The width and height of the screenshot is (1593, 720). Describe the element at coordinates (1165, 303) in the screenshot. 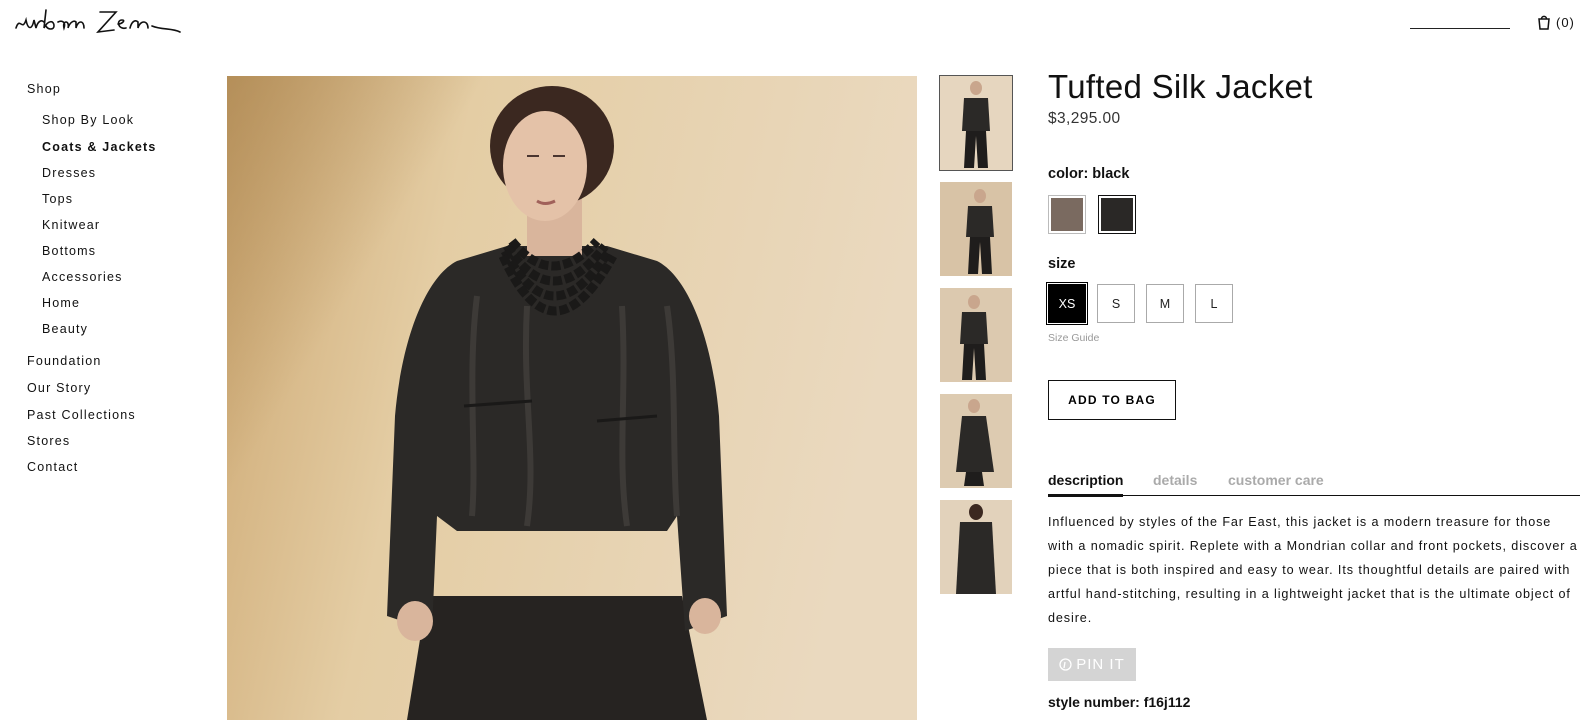

I see `size-m-button: M` at that location.